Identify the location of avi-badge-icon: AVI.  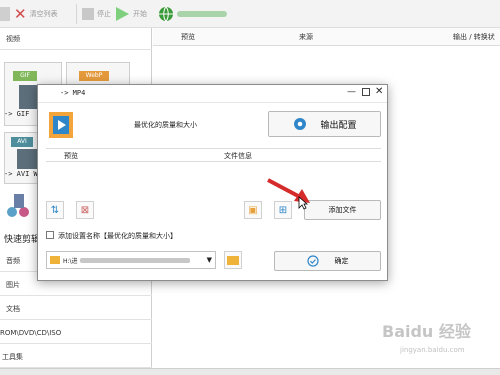
(22, 142).